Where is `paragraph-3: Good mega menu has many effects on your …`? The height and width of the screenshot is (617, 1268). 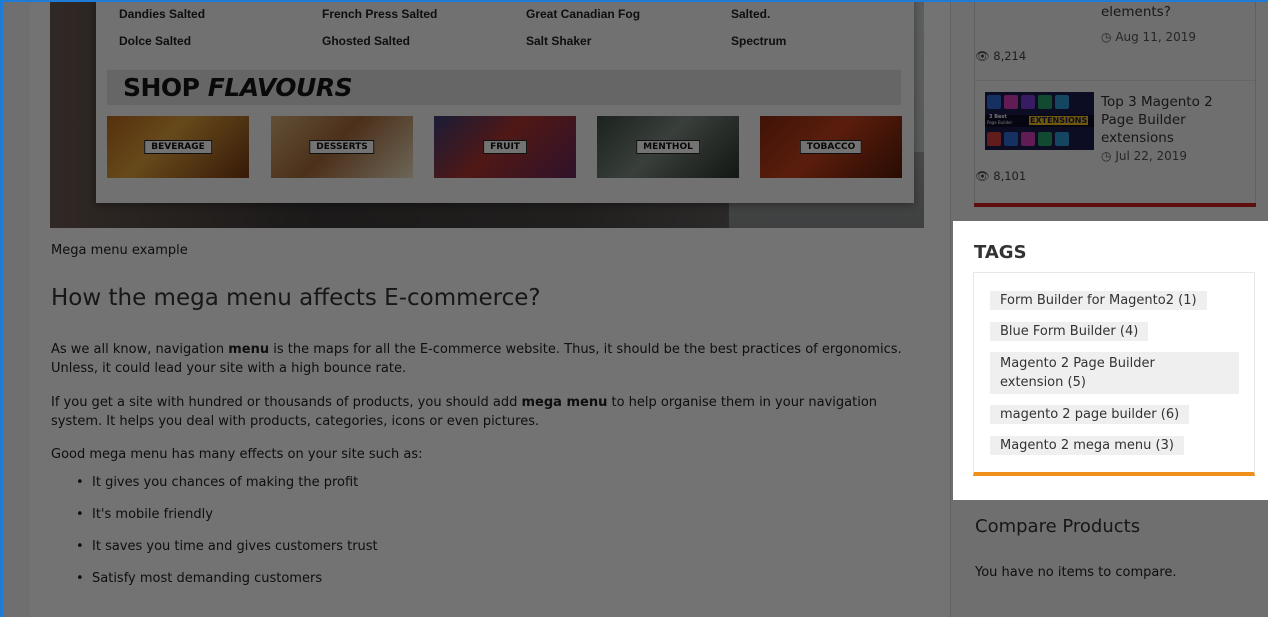 paragraph-3: Good mega menu has many effects on your … is located at coordinates (237, 454).